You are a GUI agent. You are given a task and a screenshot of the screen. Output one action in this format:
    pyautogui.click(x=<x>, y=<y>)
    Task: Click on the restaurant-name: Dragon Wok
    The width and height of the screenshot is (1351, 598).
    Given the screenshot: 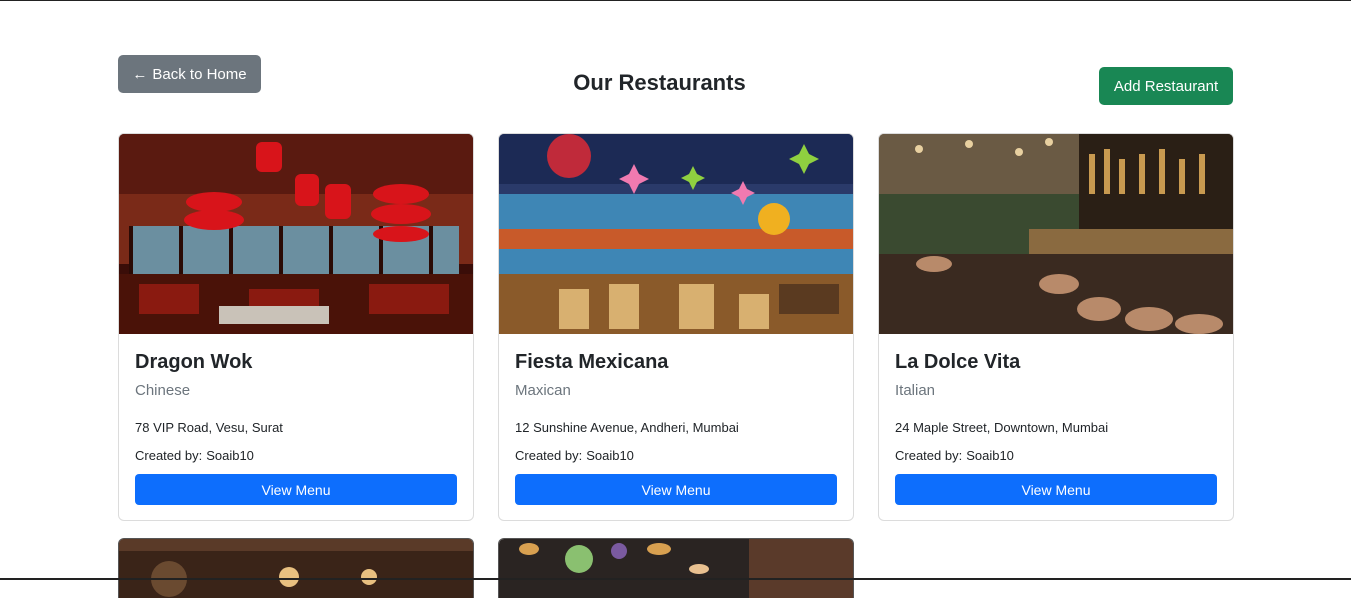 What is the action you would take?
    pyautogui.click(x=194, y=362)
    